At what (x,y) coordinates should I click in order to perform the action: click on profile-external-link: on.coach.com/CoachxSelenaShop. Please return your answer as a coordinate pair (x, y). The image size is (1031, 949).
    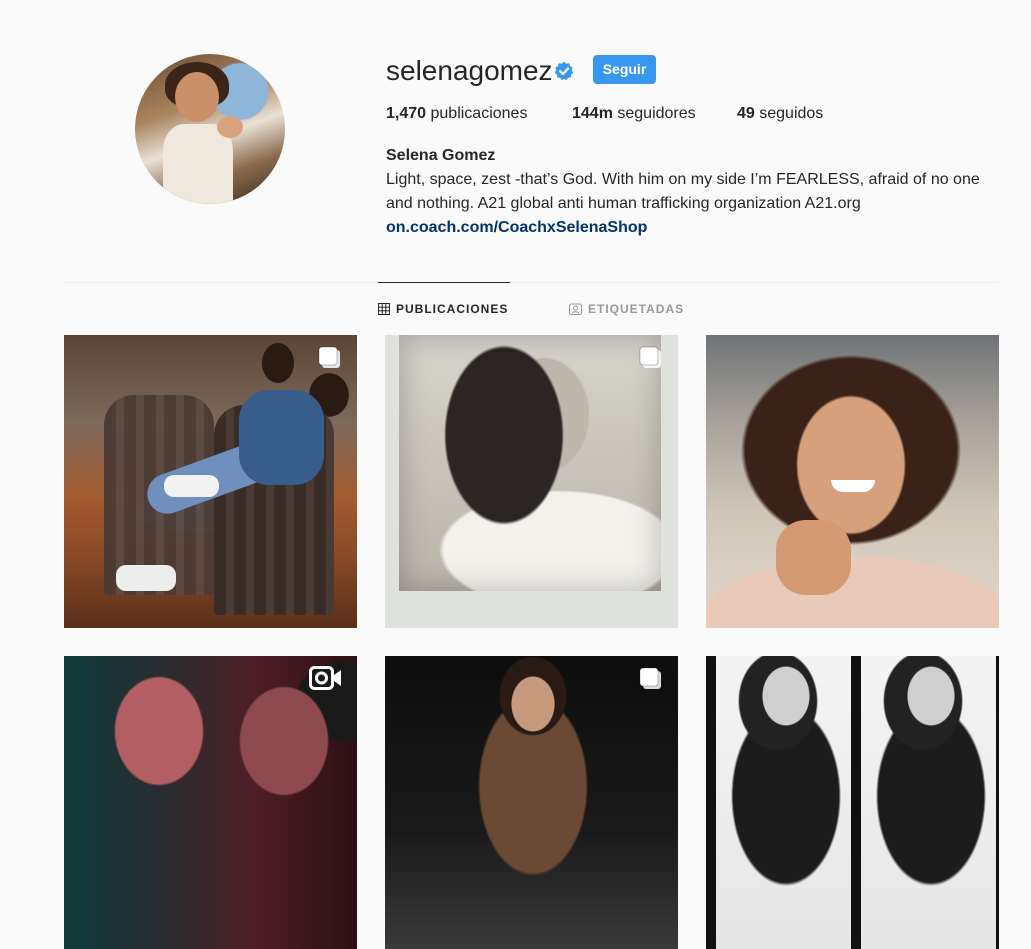
    Looking at the image, I should click on (696, 228).